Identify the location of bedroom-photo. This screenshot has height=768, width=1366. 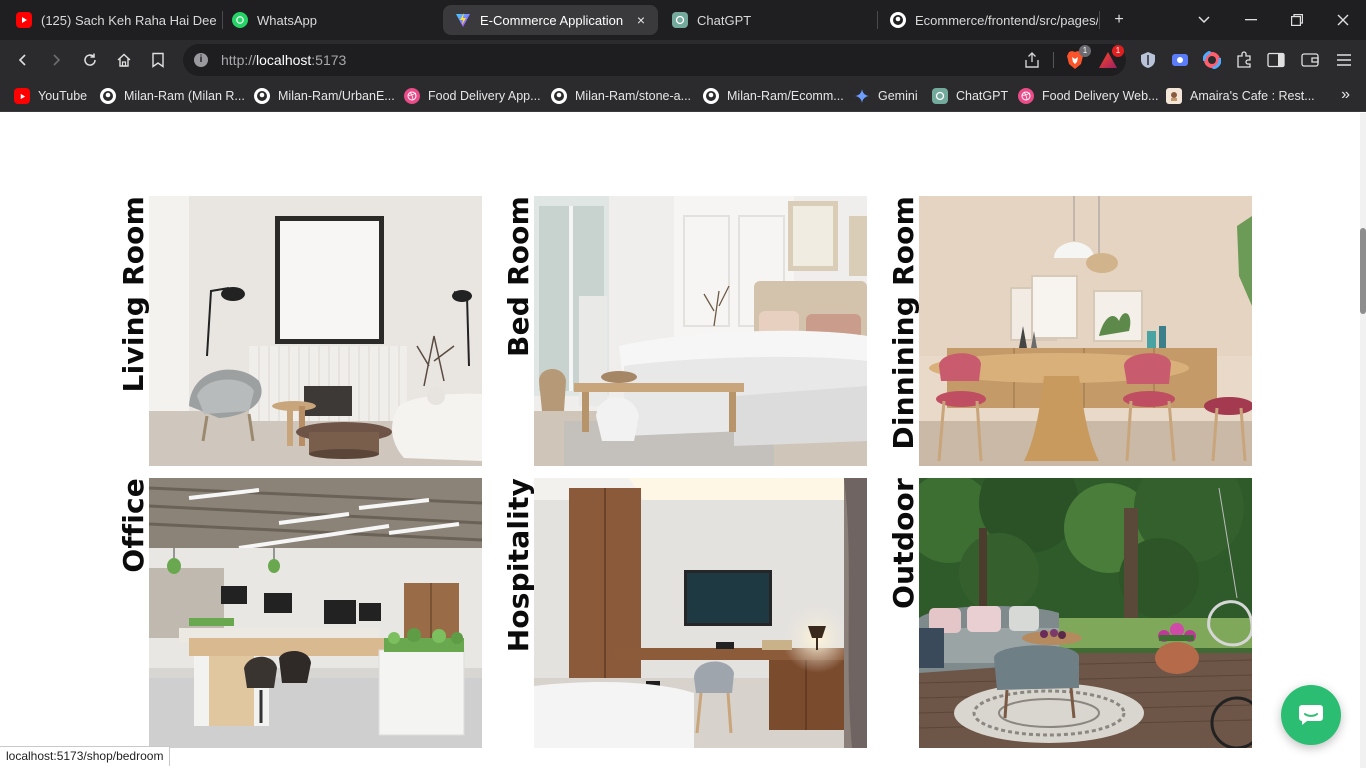
(700, 331).